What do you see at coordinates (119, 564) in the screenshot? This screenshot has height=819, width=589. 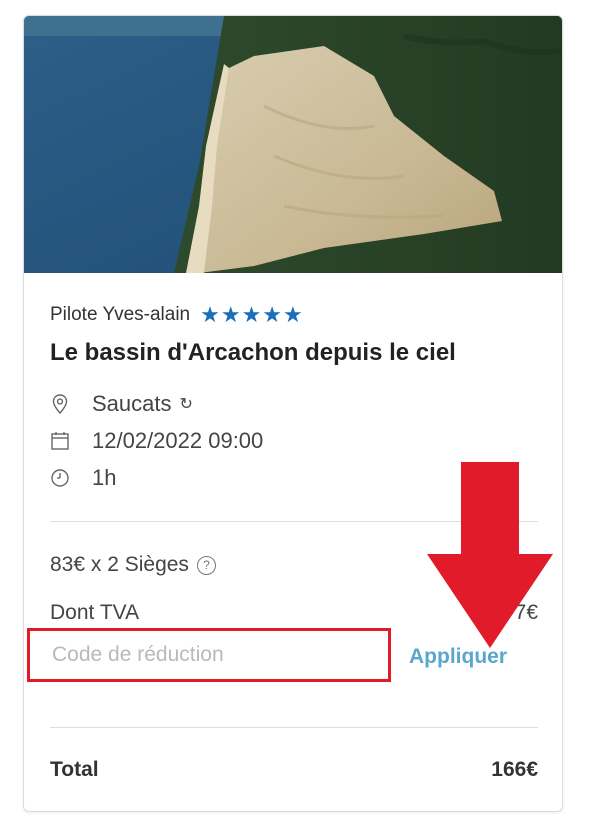 I see `seats-price-text: 83€ x 2 Sièges` at bounding box center [119, 564].